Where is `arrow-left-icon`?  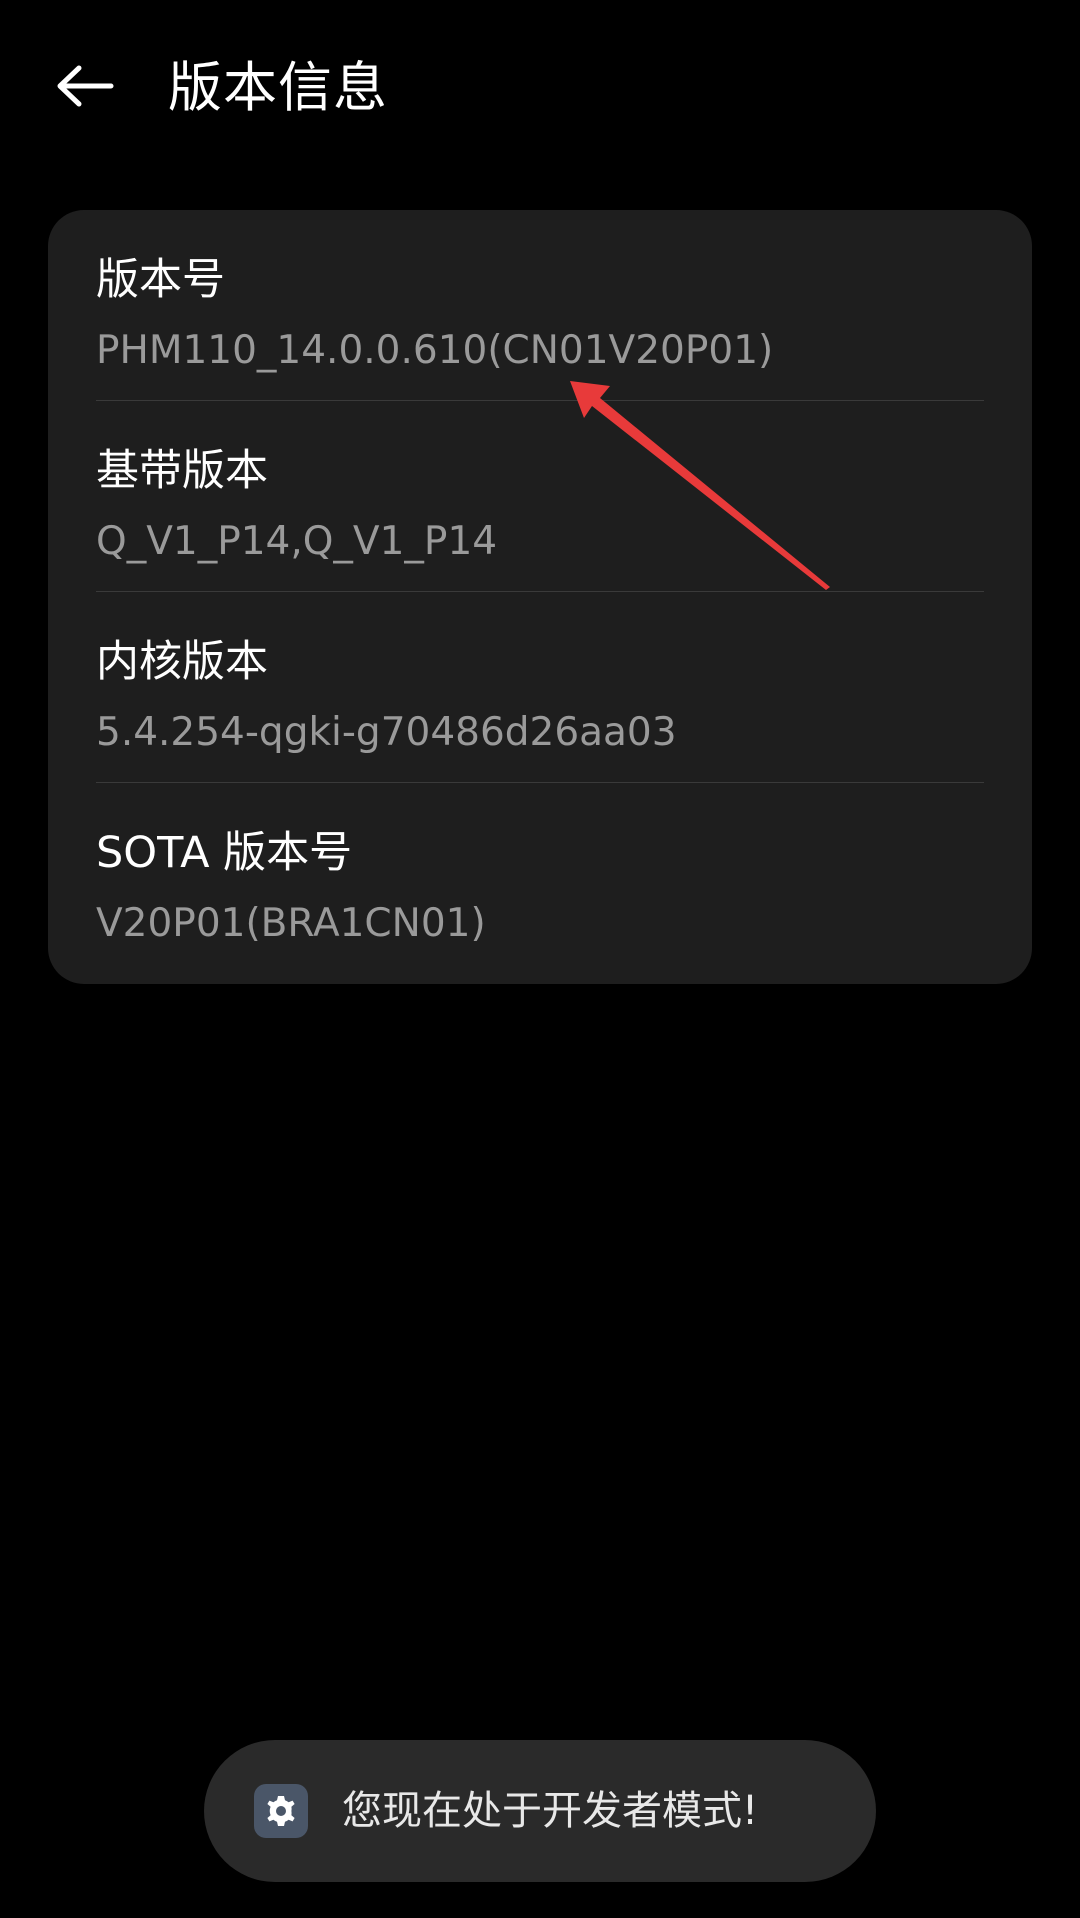 arrow-left-icon is located at coordinates (85, 86).